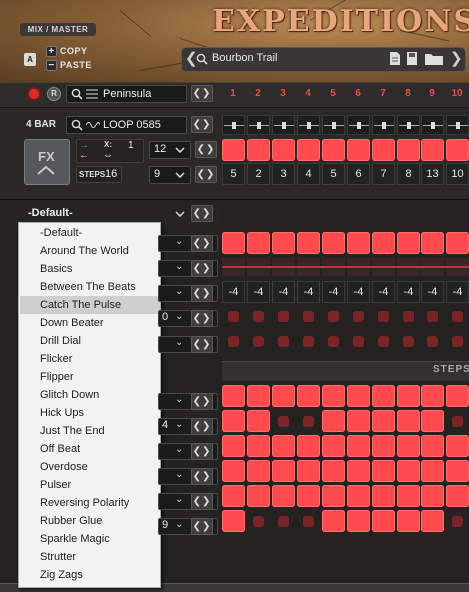  Describe the element at coordinates (90, 467) in the screenshot. I see `menu-item: Overdose` at that location.